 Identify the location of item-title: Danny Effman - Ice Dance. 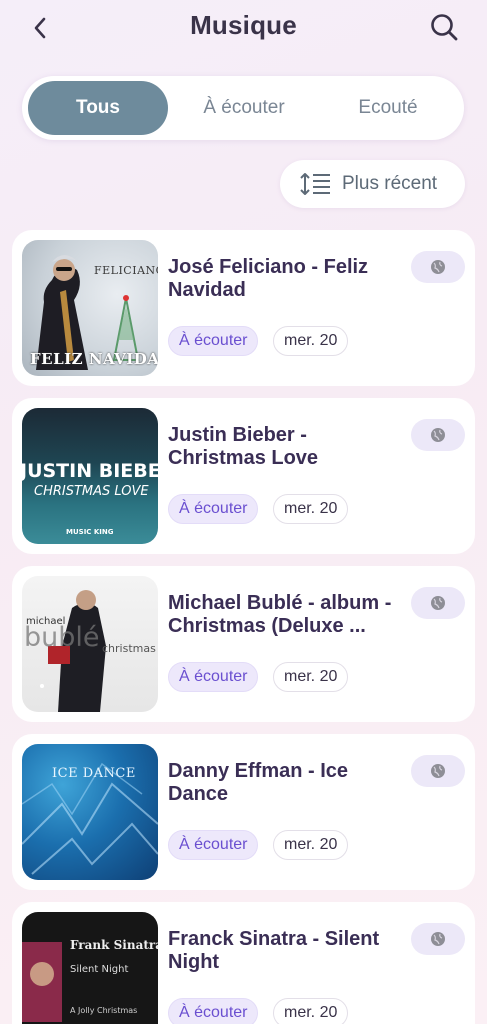
(258, 782).